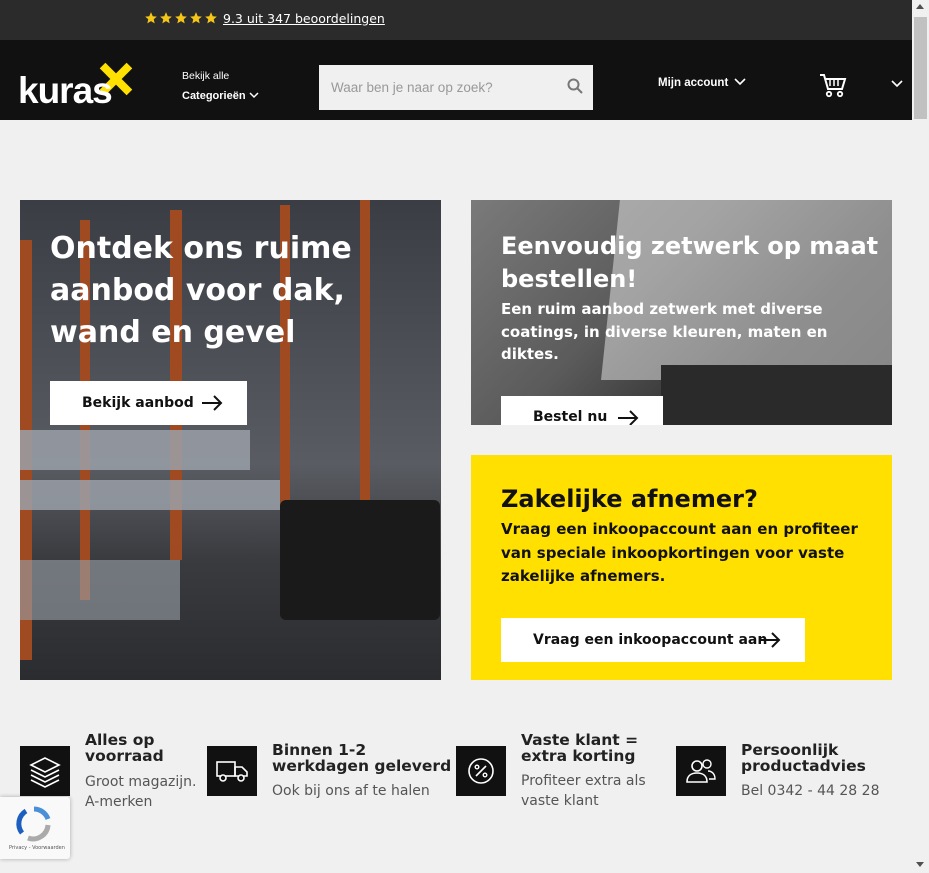 This screenshot has height=873, width=929. Describe the element at coordinates (701, 771) in the screenshot. I see `people-icon` at that location.